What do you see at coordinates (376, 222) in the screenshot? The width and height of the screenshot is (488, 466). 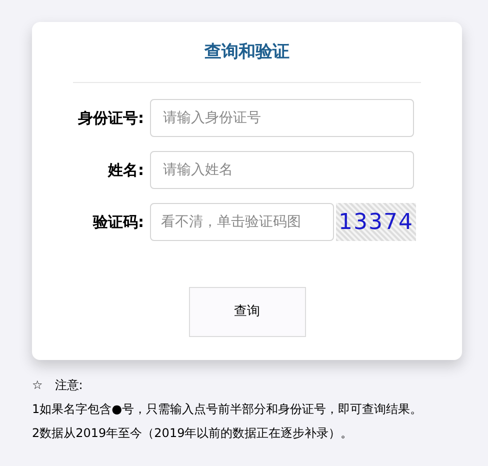 I see `captcha-image: 13374` at bounding box center [376, 222].